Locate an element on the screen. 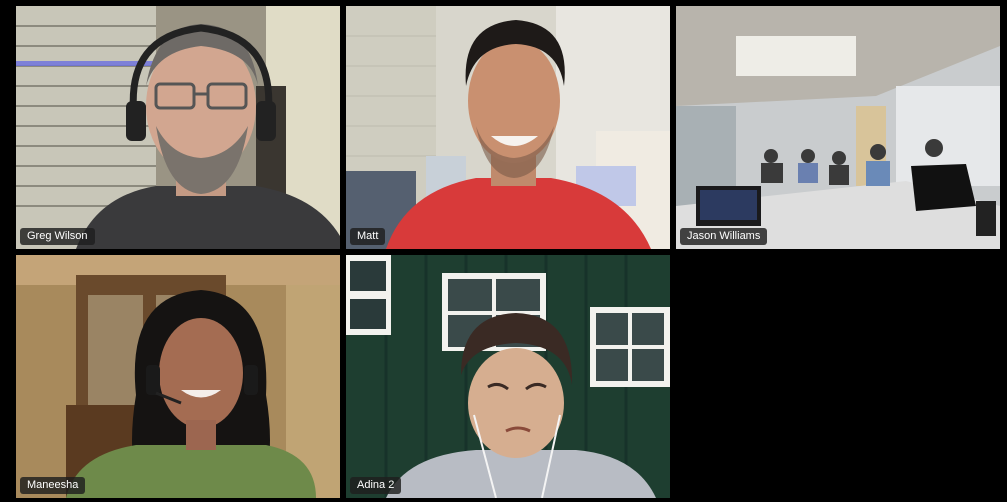  participant-name-label: Matt is located at coordinates (368, 236).